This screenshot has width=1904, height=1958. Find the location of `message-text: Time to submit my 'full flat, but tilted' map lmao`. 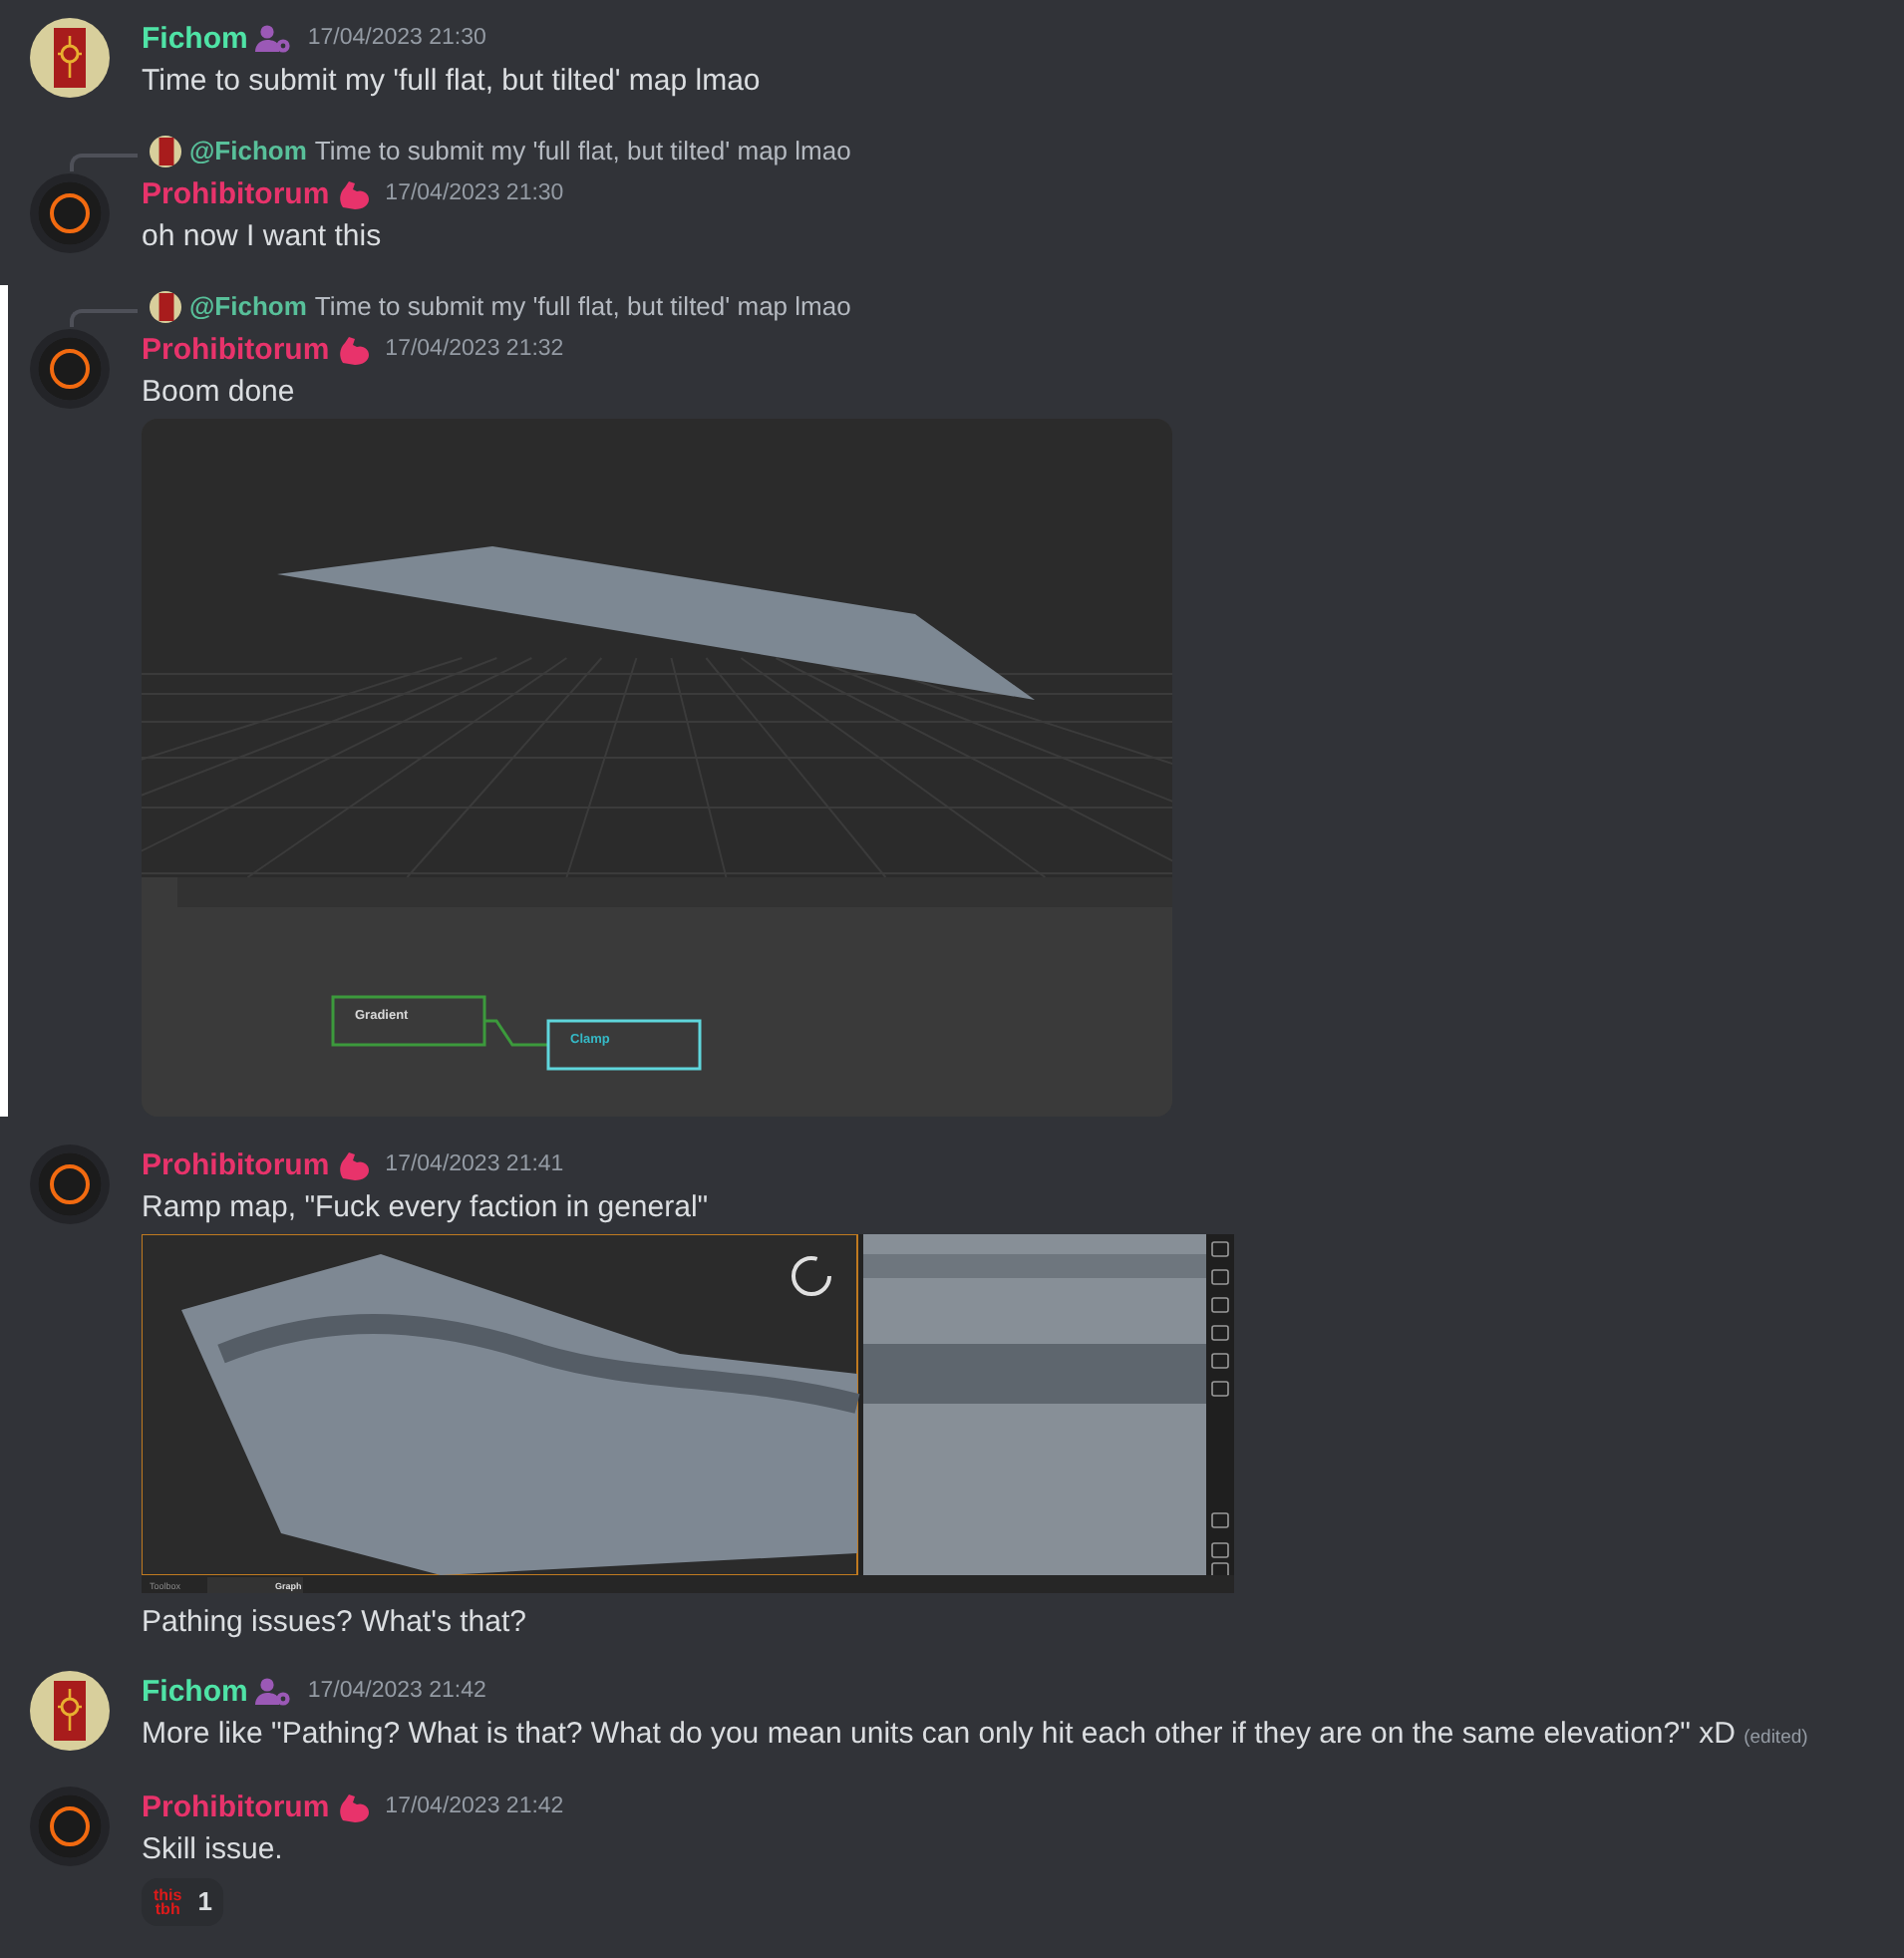

message-text: Time to submit my 'full flat, but tilted' map lmao is located at coordinates (451, 81).